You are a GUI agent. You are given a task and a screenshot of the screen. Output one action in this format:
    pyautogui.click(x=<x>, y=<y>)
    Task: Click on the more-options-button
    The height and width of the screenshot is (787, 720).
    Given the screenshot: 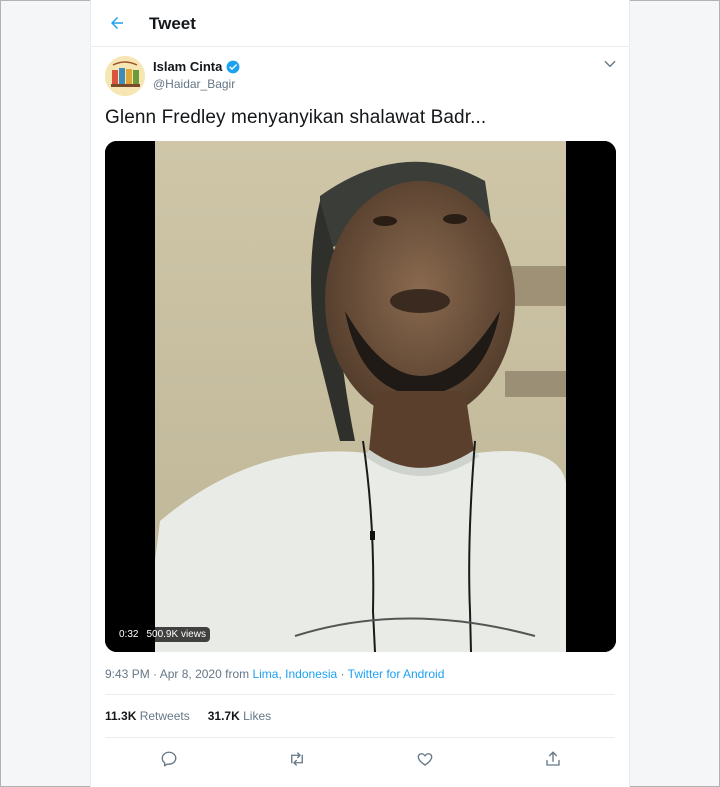 What is the action you would take?
    pyautogui.click(x=611, y=64)
    